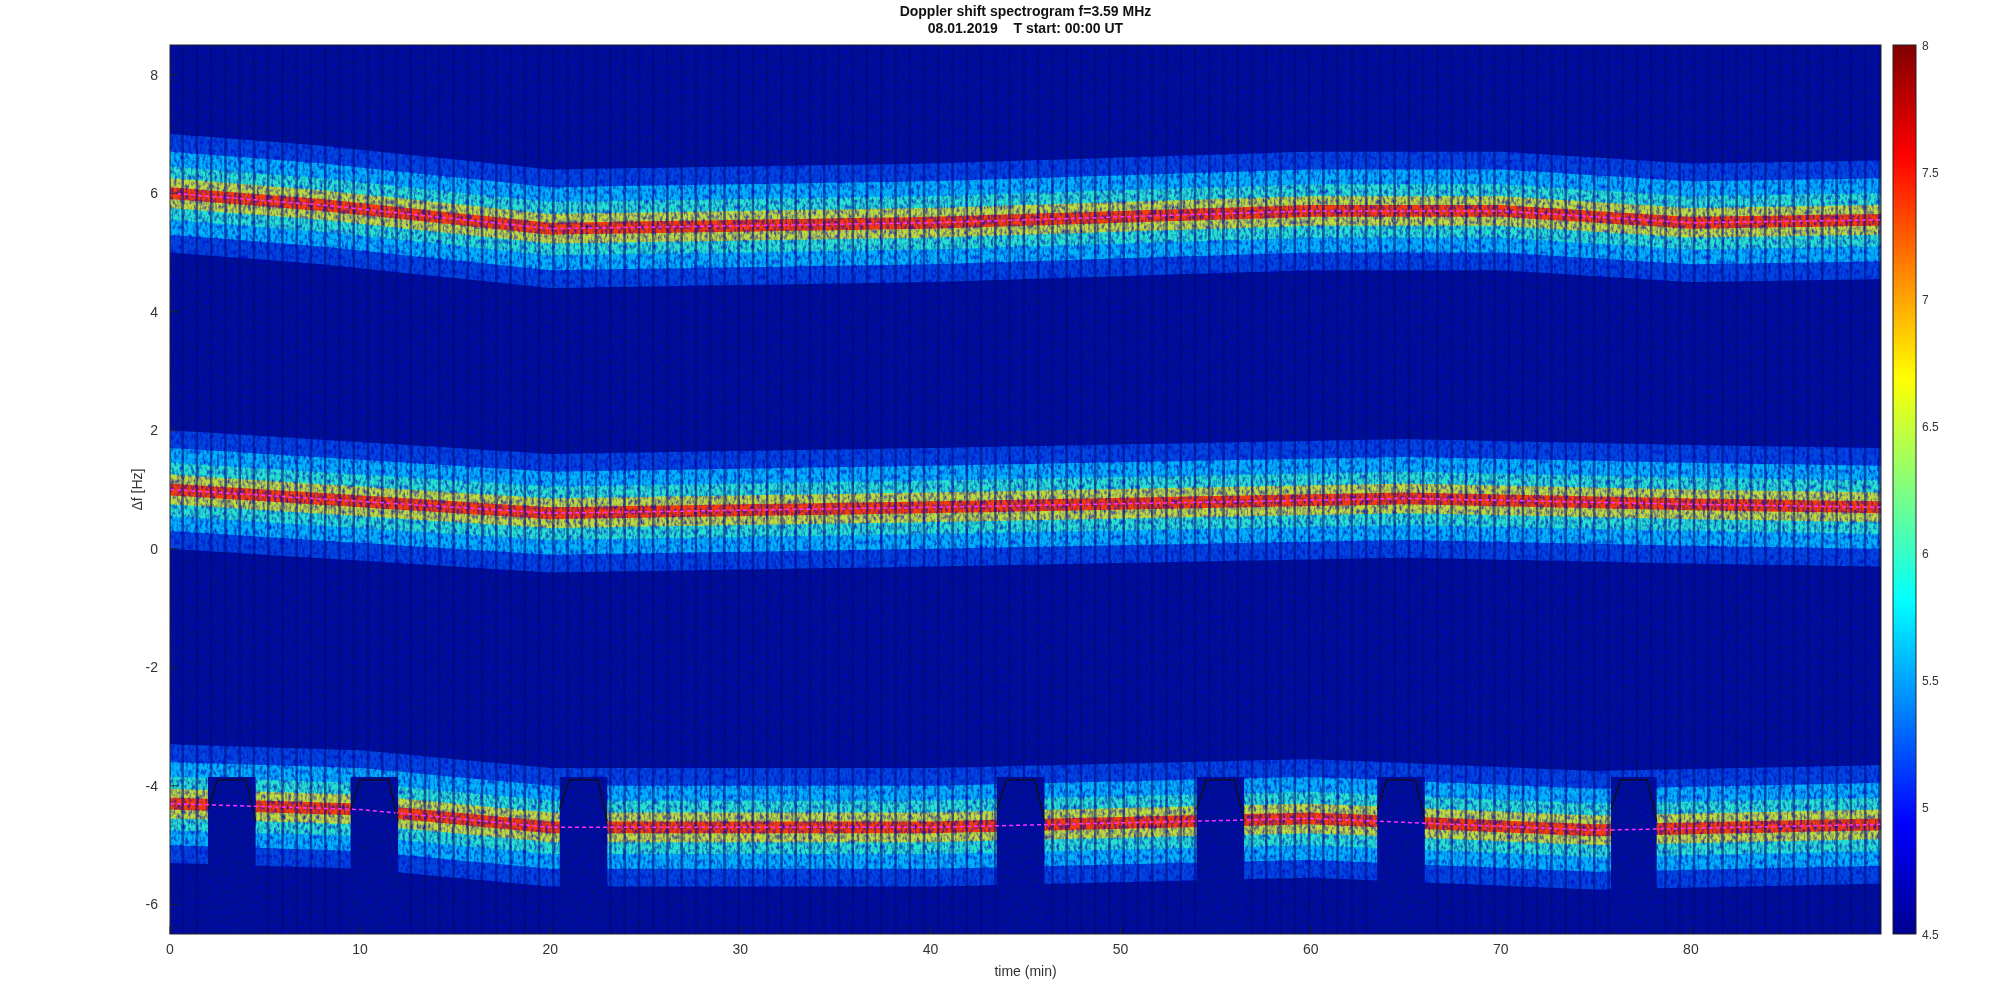  What do you see at coordinates (1025, 971) in the screenshot?
I see `axis-label: time (min)` at bounding box center [1025, 971].